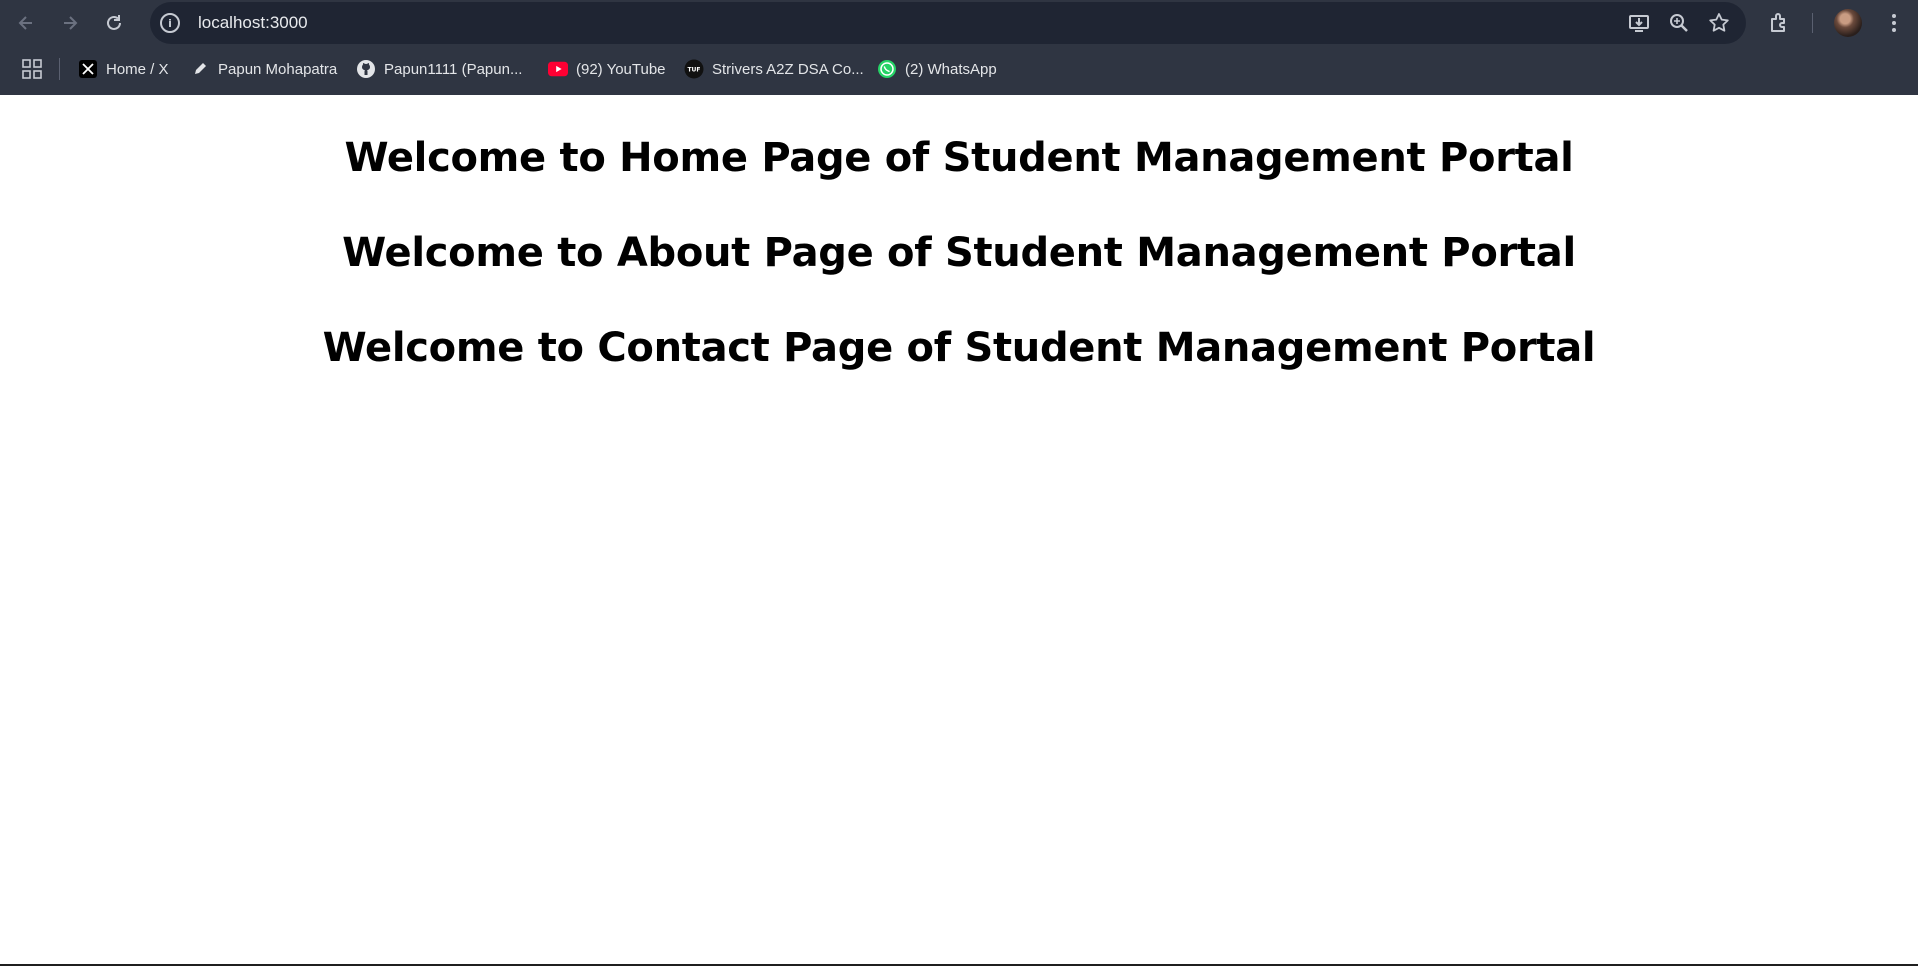  I want to click on github-icon, so click(366, 69).